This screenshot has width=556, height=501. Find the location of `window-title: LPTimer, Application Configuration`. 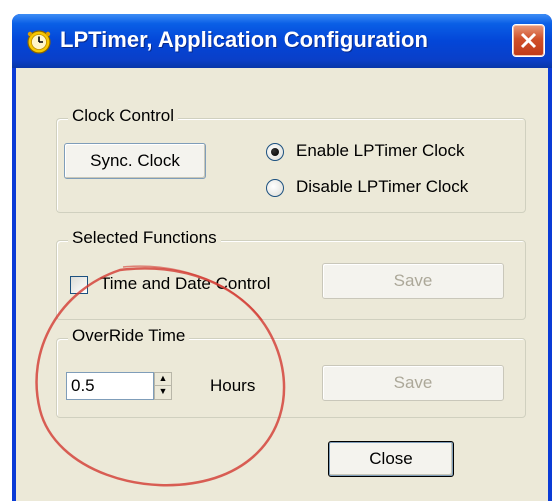

window-title: LPTimer, Application Configuration is located at coordinates (244, 39).